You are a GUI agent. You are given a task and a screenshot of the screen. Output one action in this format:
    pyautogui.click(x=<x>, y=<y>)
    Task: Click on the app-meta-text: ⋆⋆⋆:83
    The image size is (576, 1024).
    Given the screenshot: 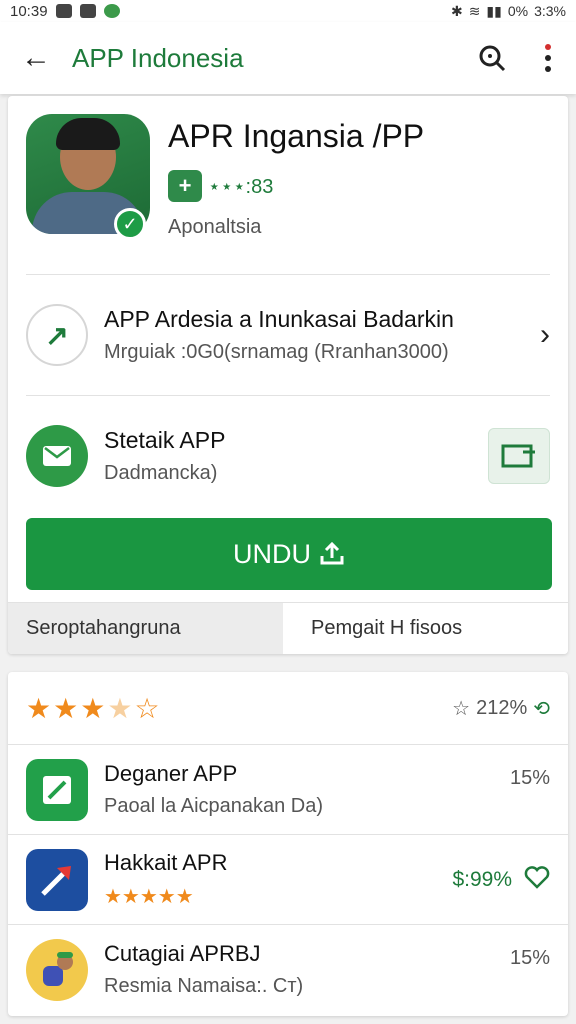 What is the action you would take?
    pyautogui.click(x=241, y=186)
    